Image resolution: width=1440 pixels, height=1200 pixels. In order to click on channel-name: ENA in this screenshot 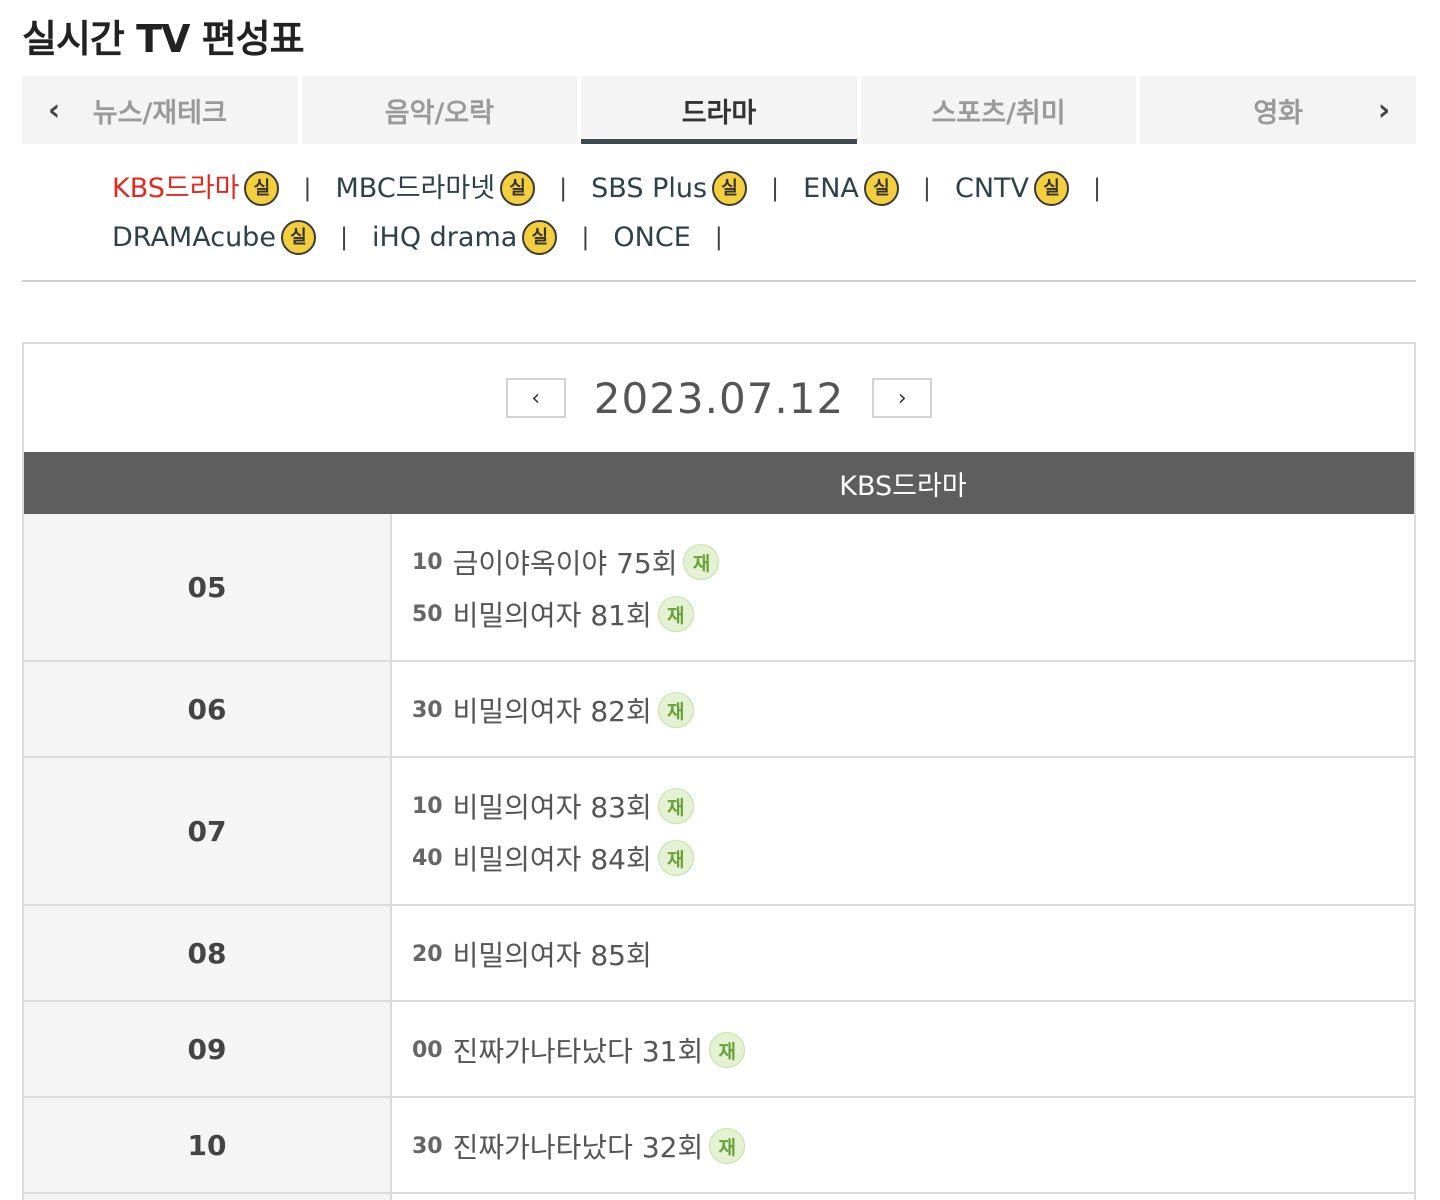, I will do `click(831, 188)`.